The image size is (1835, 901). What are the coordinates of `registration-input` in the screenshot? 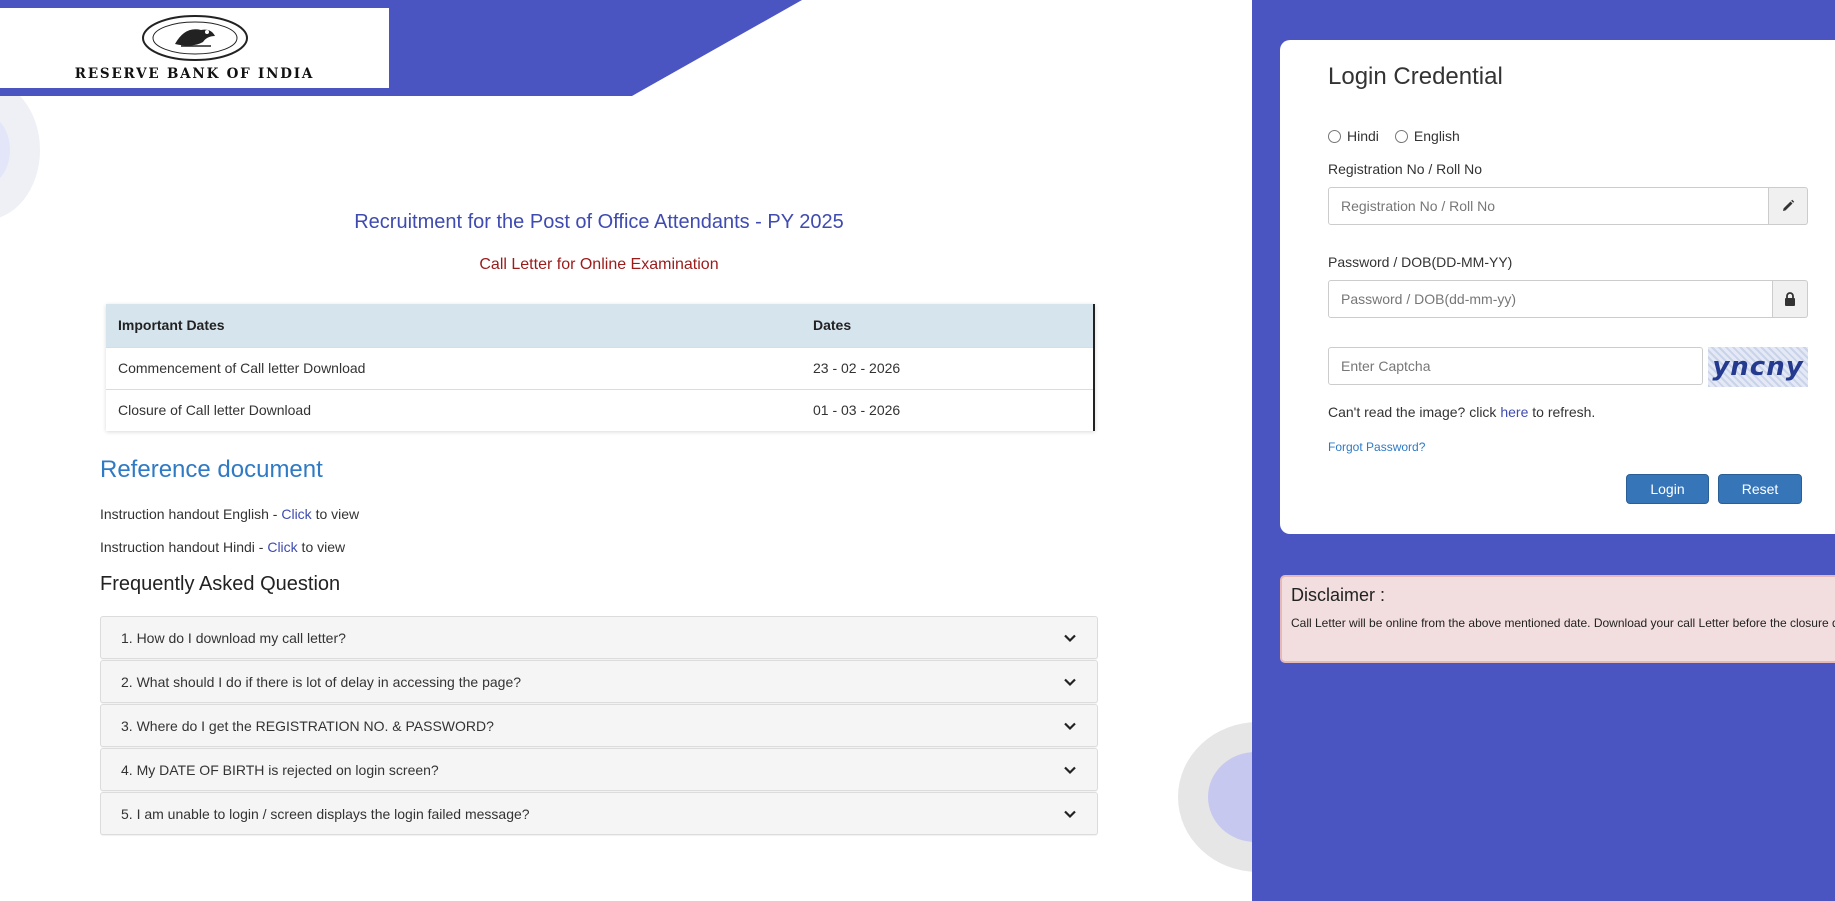 It's located at (1548, 206).